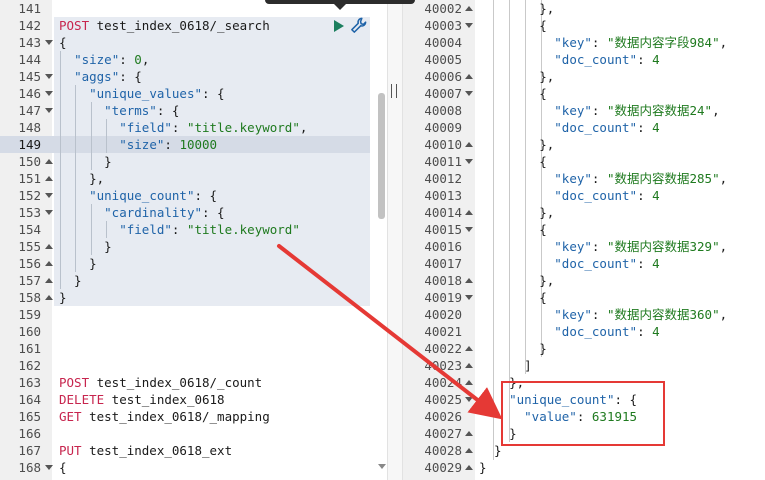  What do you see at coordinates (74, 382) in the screenshot?
I see `code-token: POST` at bounding box center [74, 382].